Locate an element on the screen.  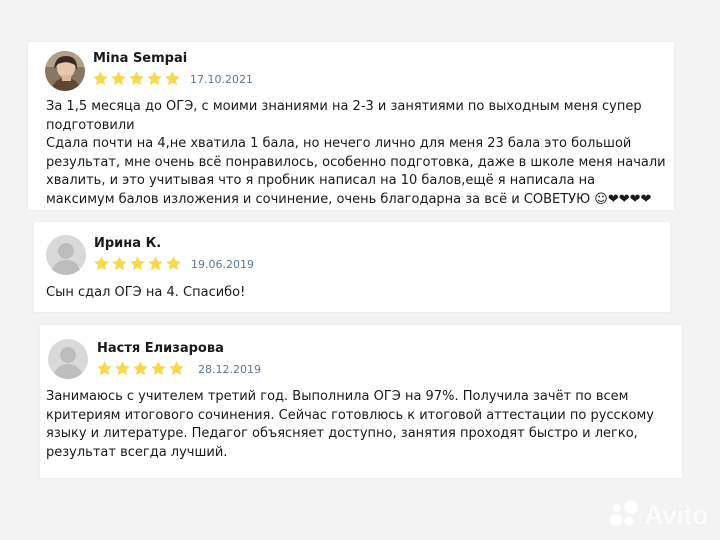
review-date: 17.10.2021 is located at coordinates (221, 79).